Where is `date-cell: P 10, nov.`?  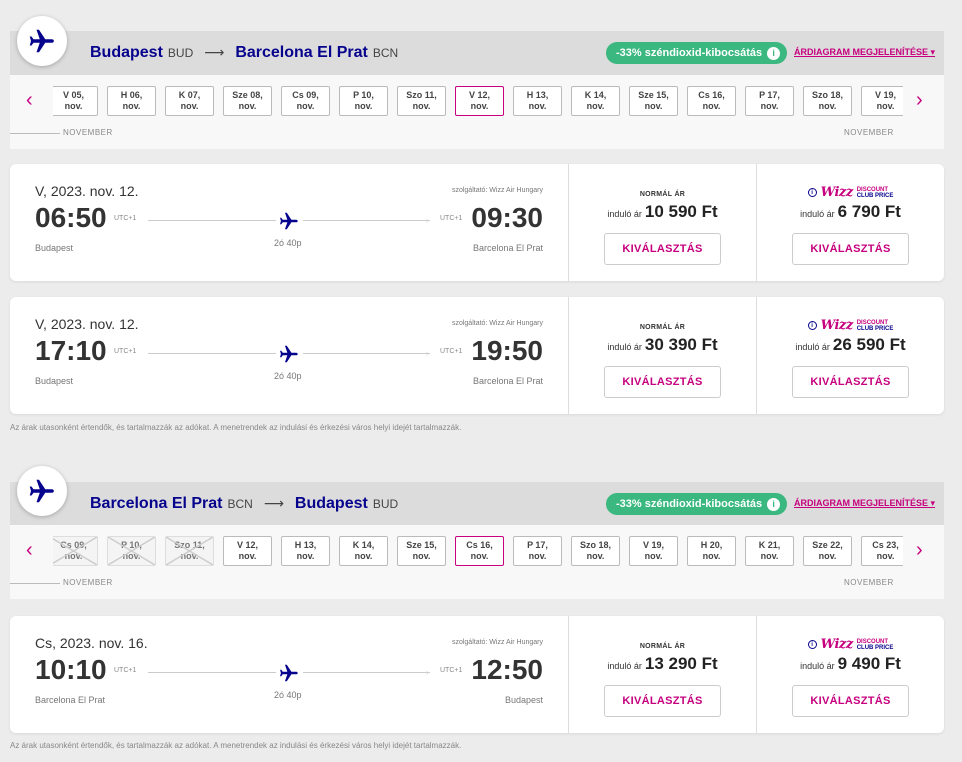 date-cell: P 10, nov. is located at coordinates (363, 101).